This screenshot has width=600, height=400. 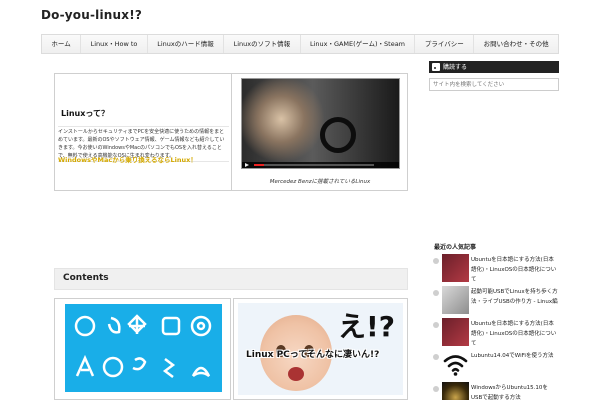 I want to click on nav-item-hardware: Linuxのハード情報, so click(x=186, y=44).